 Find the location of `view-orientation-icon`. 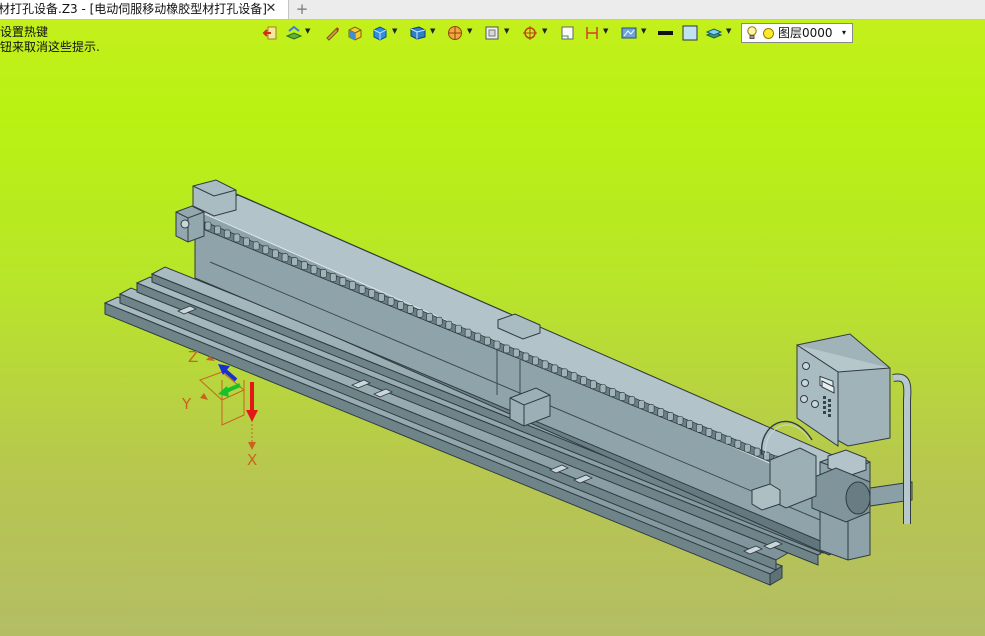

view-orientation-icon is located at coordinates (418, 33).